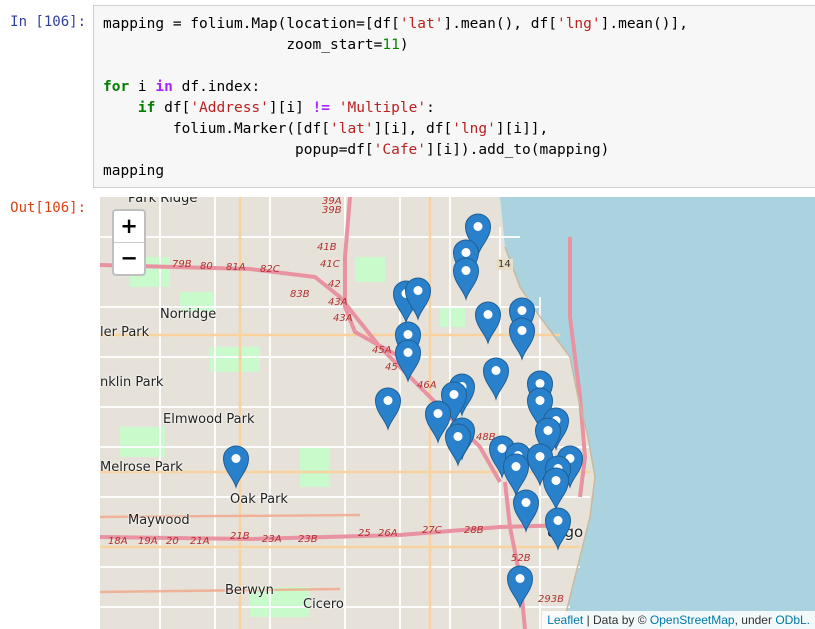 The image size is (815, 629). What do you see at coordinates (356, 150) in the screenshot?
I see `code-line-7: popup=df['Cafe'][i]).add_to(mapping)` at bounding box center [356, 150].